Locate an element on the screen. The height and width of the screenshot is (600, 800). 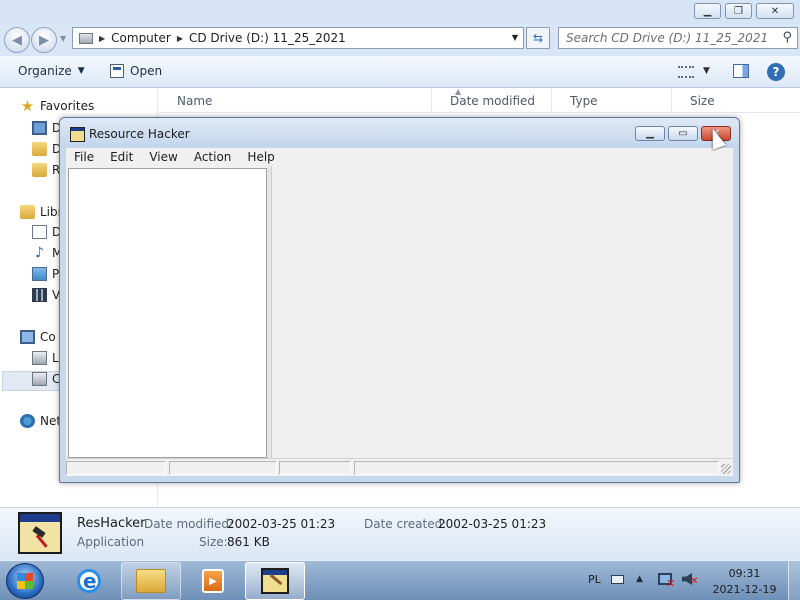
change-view-icon is located at coordinates (686, 72).